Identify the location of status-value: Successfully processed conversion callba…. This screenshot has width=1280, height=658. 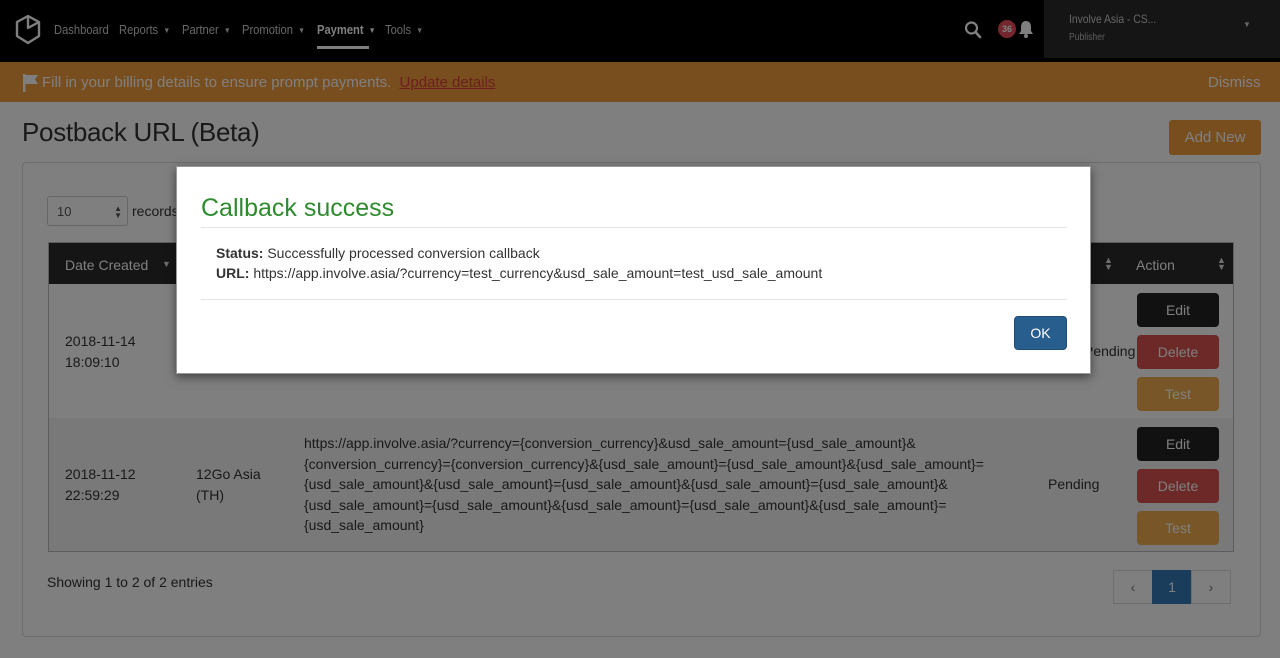
(403, 253).